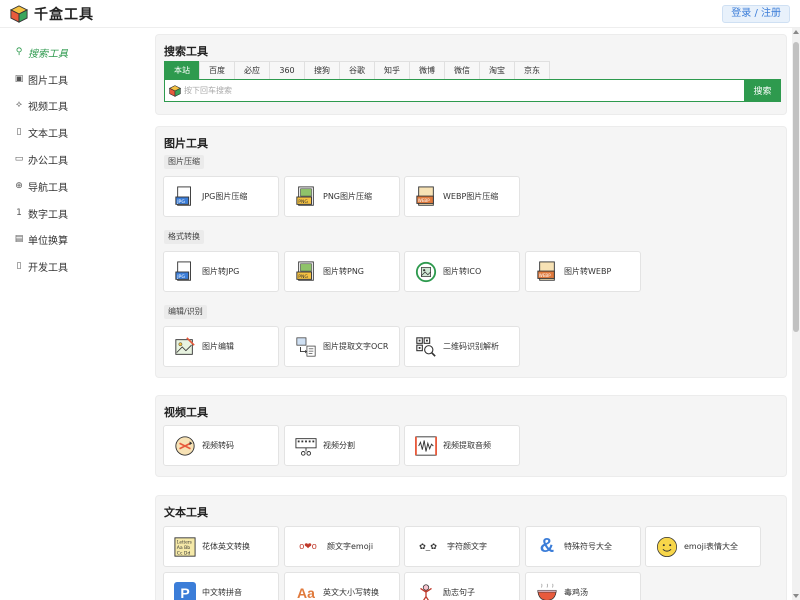 This screenshot has height=600, width=800. What do you see at coordinates (41, 79) in the screenshot?
I see `sidebar-item-image: ▣ 图片工具` at bounding box center [41, 79].